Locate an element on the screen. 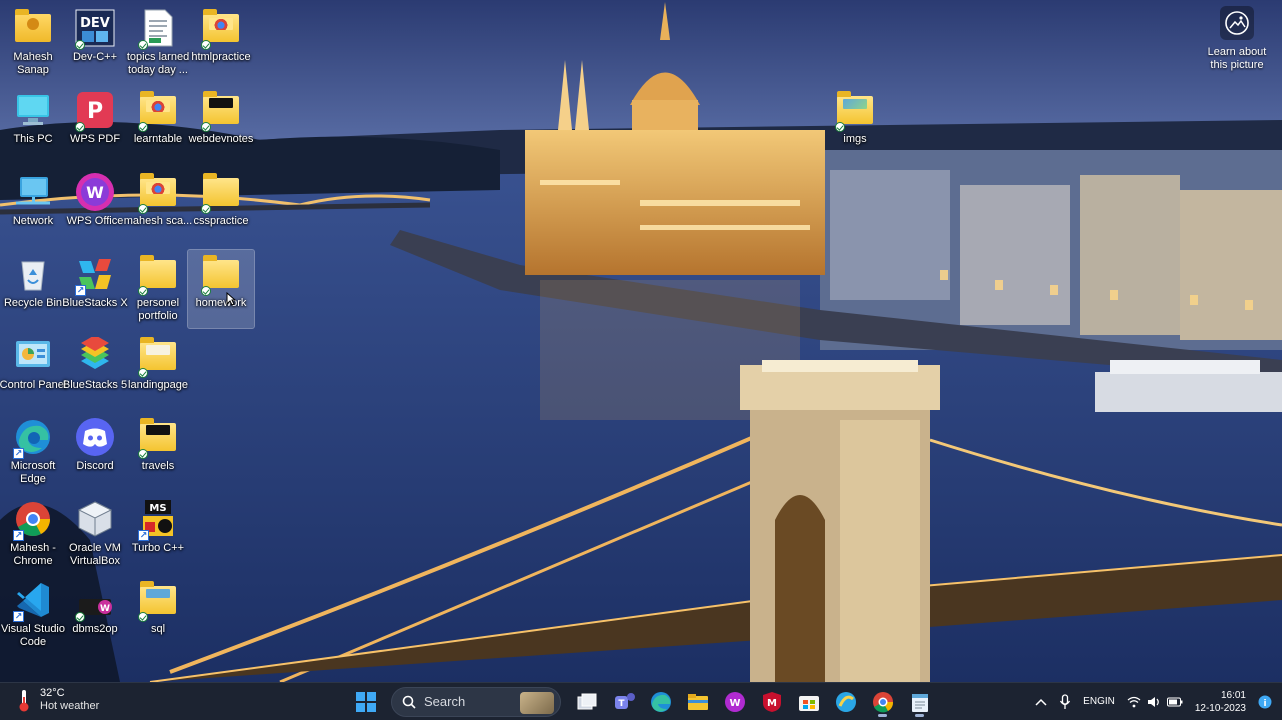 The height and width of the screenshot is (720, 1282). bluestacks-x-icon: ↗ is located at coordinates (95, 275).